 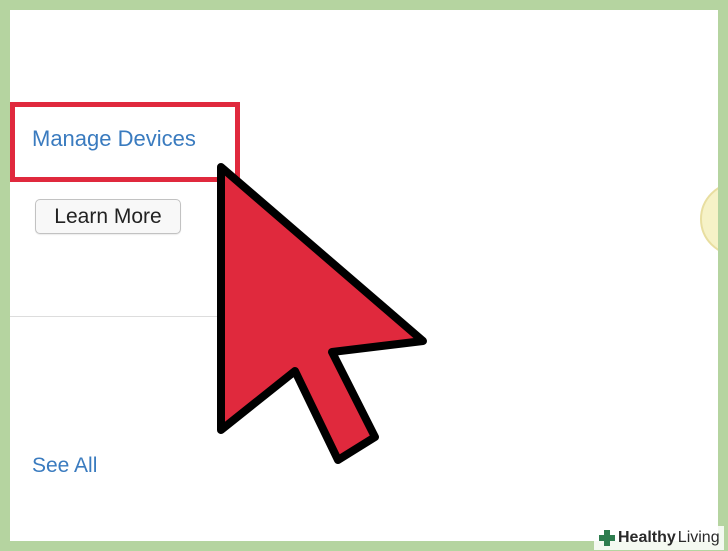 What do you see at coordinates (709, 219) in the screenshot?
I see `side-decoration` at bounding box center [709, 219].